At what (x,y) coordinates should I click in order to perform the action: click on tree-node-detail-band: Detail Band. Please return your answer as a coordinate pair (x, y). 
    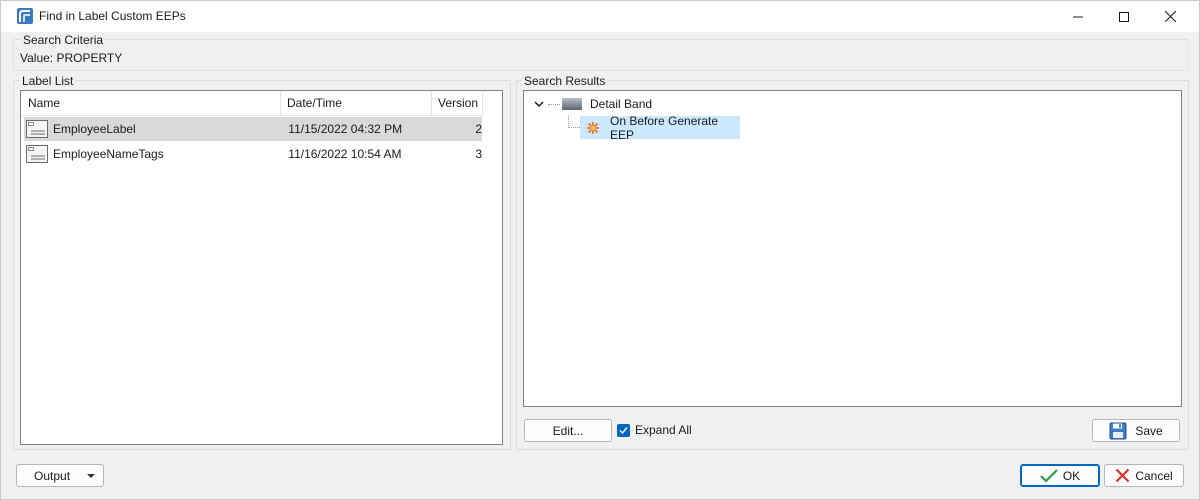
    Looking at the image, I should click on (592, 104).